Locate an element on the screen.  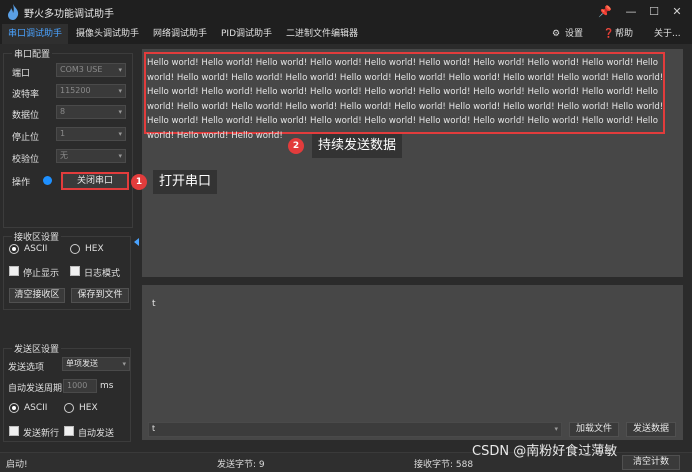
maximize-icon: ☐ is located at coordinates (654, 12).